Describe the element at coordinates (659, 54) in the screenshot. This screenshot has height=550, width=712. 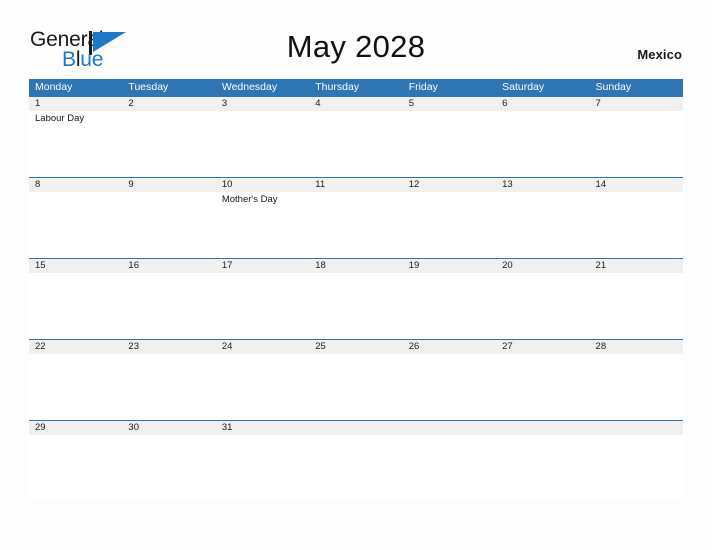
I see `country-label: Mexico` at that location.